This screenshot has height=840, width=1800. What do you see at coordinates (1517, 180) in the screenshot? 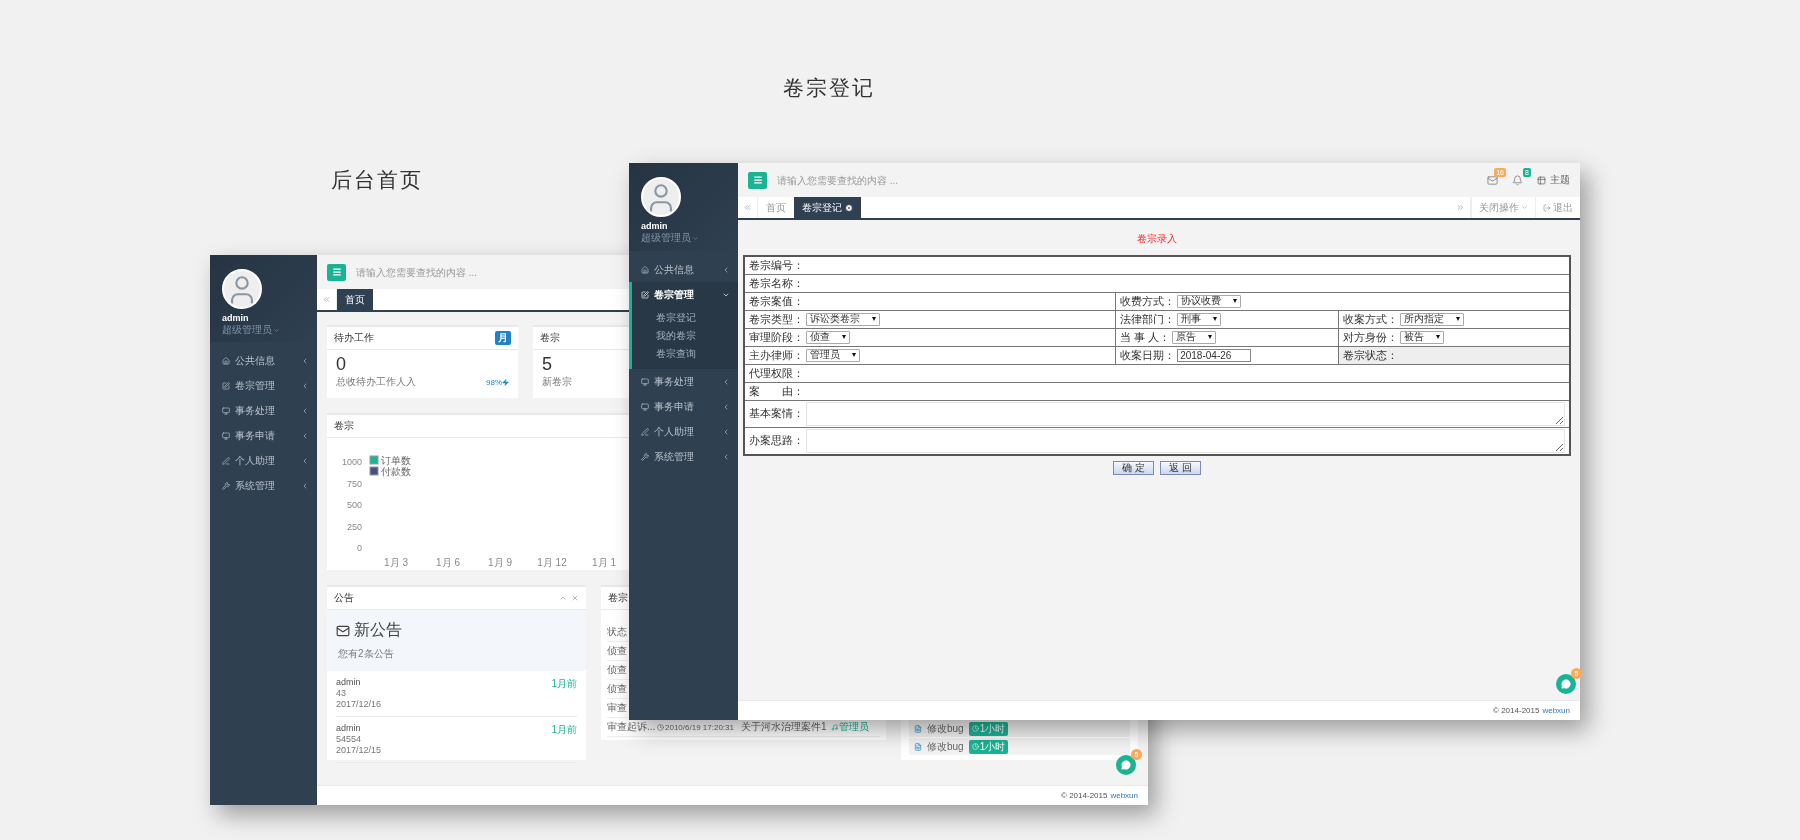
I see `bell-icon` at bounding box center [1517, 180].